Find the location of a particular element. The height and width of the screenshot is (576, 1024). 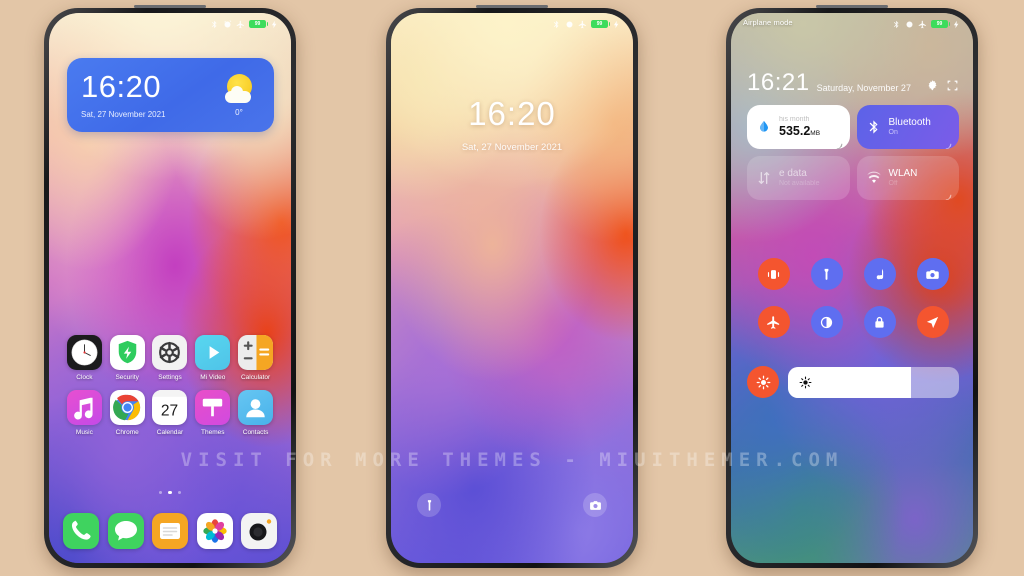

widget-temperature: 0° is located at coordinates (239, 112).